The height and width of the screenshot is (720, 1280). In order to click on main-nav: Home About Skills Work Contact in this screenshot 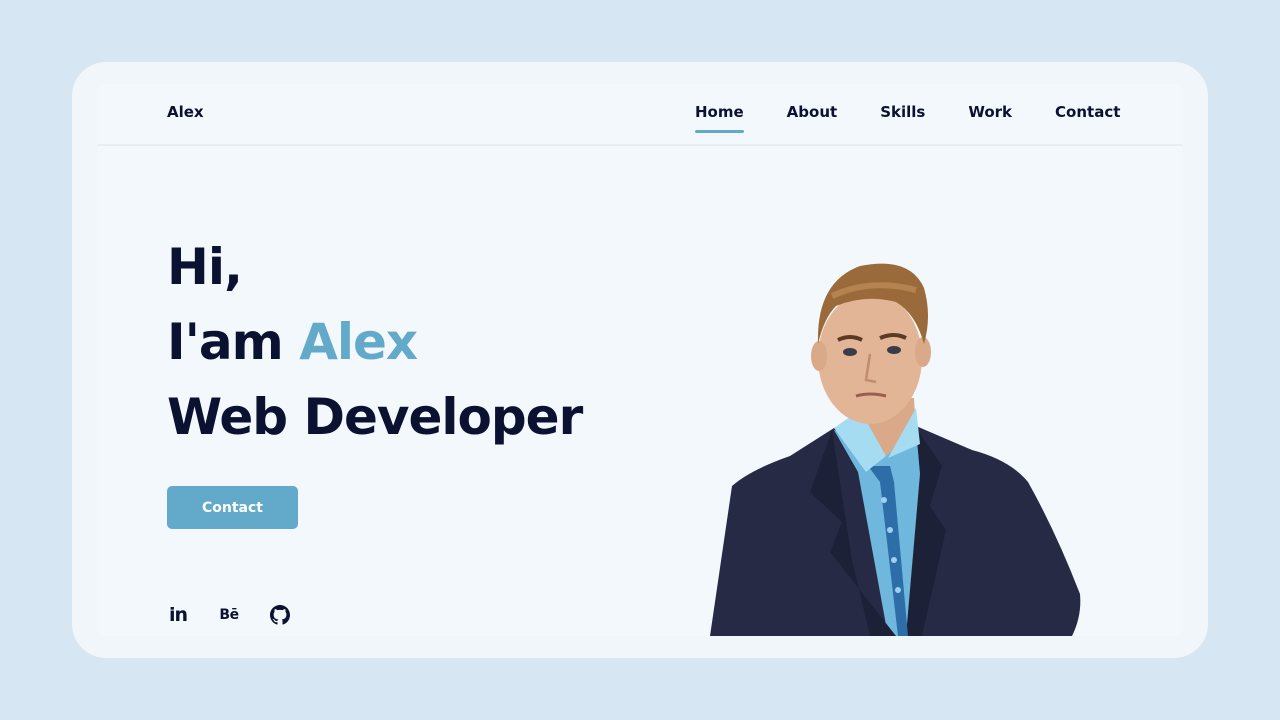, I will do `click(907, 118)`.